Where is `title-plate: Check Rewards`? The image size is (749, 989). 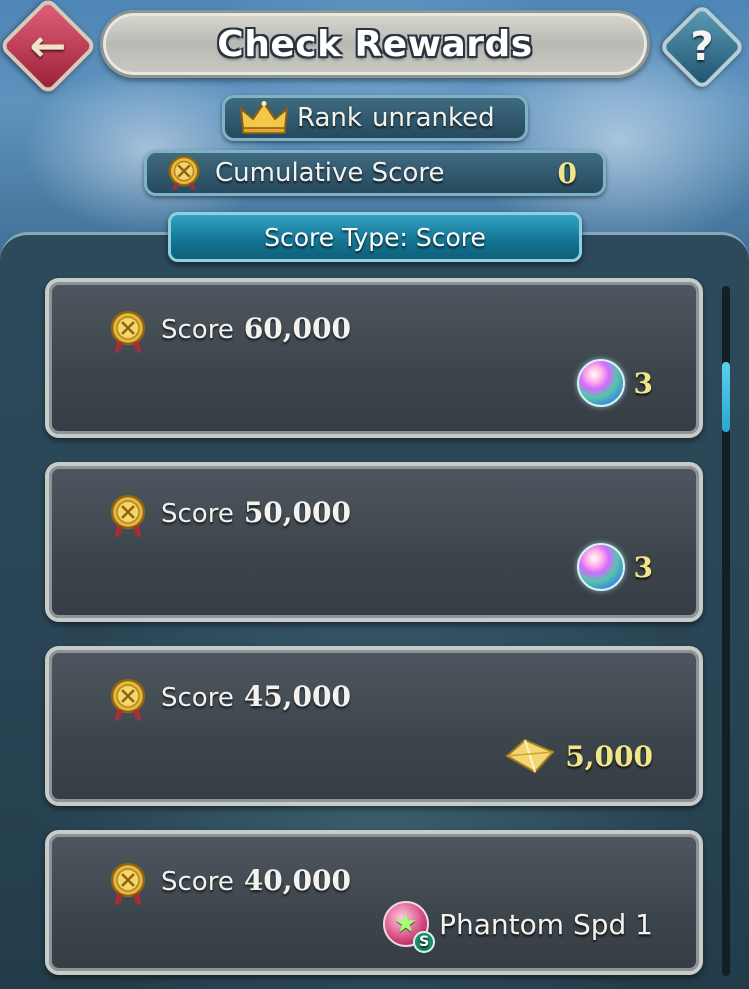 title-plate: Check Rewards is located at coordinates (375, 44).